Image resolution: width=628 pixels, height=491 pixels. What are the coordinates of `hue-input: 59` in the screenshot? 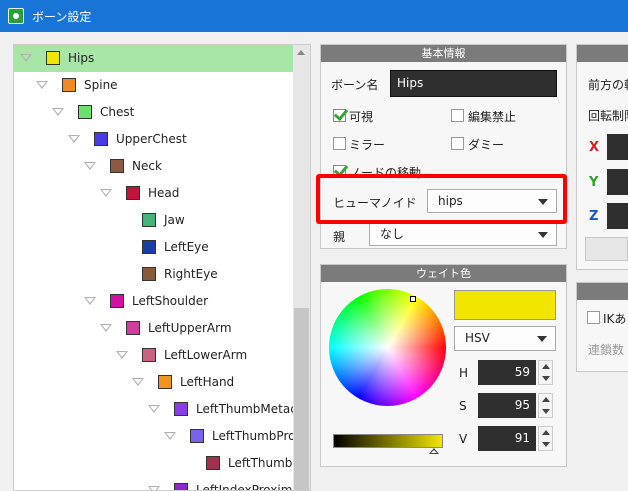 It's located at (507, 372).